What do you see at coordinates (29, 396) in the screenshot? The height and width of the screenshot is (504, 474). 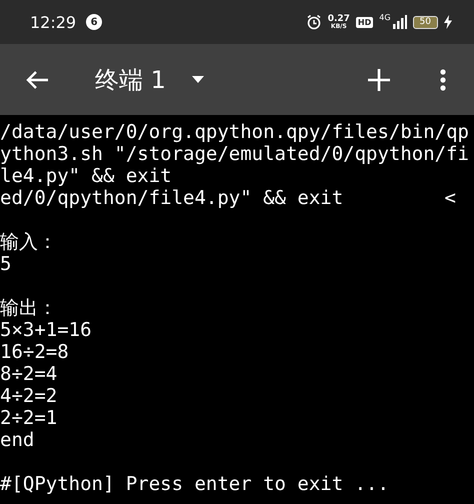 I see `terminal-line: 4÷2=2` at bounding box center [29, 396].